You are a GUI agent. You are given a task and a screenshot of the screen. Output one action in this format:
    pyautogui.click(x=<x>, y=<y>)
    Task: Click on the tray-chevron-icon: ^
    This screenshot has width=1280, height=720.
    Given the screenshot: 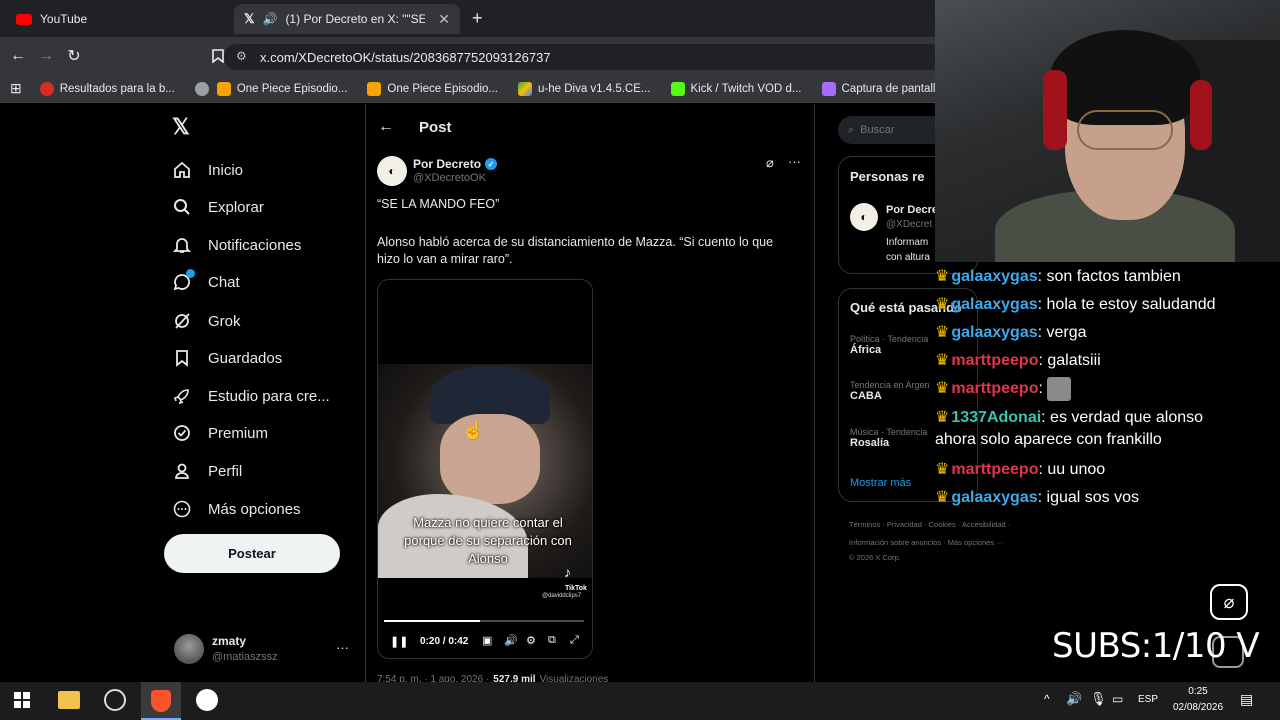 What is the action you would take?
    pyautogui.click(x=1047, y=699)
    